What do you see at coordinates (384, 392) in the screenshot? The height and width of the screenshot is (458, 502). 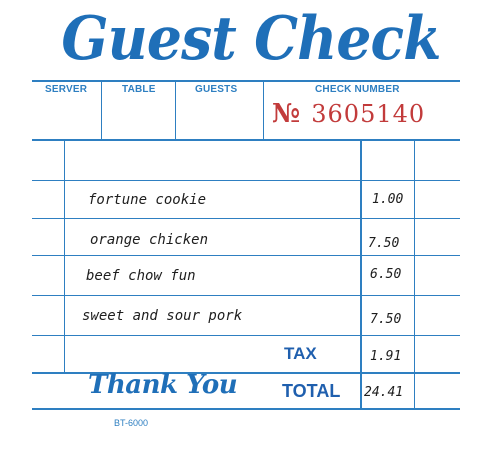 I see `total-value: 24.41` at bounding box center [384, 392].